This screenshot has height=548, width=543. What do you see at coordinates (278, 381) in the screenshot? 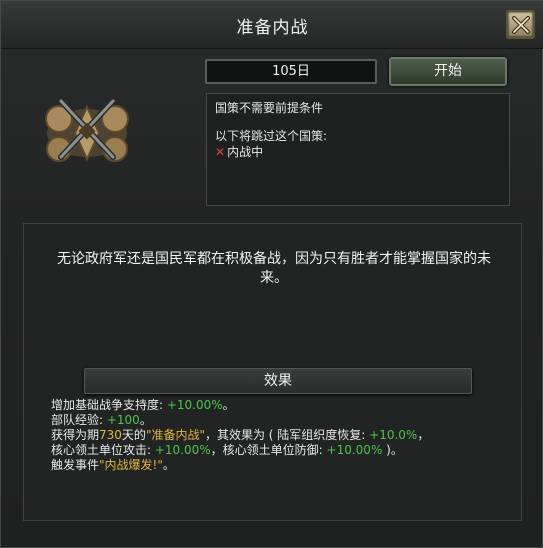
I see `effects-header: 效果` at bounding box center [278, 381].